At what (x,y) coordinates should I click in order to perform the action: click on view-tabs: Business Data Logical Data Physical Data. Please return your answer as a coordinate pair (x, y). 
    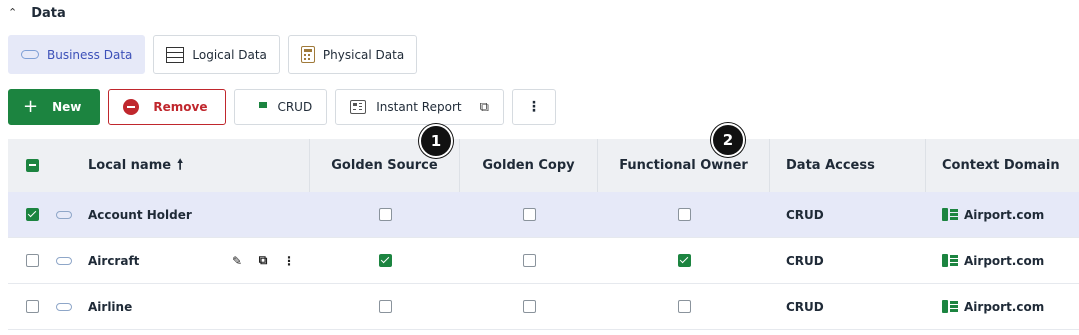
    Looking at the image, I should click on (213, 54).